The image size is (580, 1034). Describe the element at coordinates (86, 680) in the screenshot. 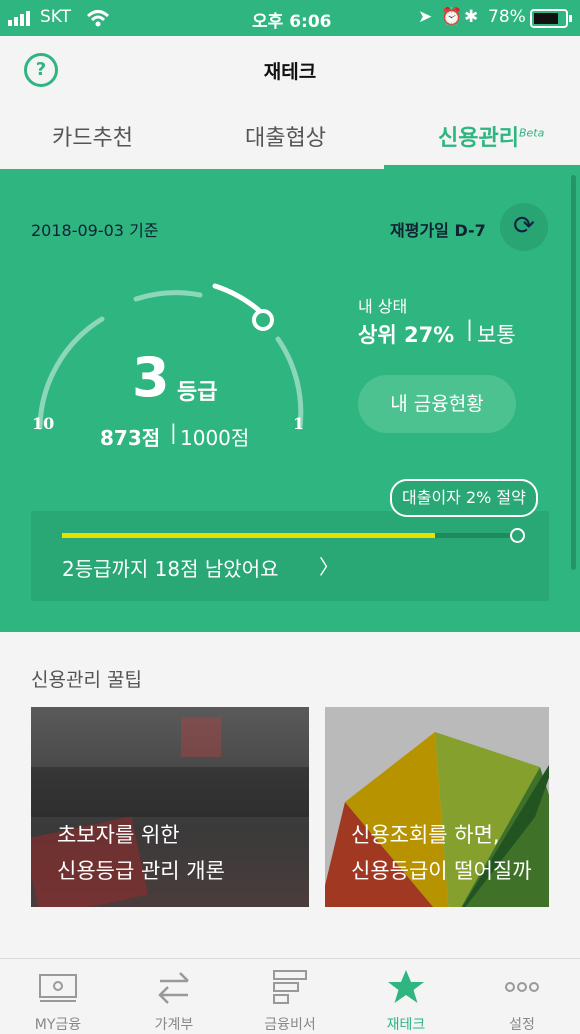

I see `tips-title: 신용관리 꿀팁` at that location.